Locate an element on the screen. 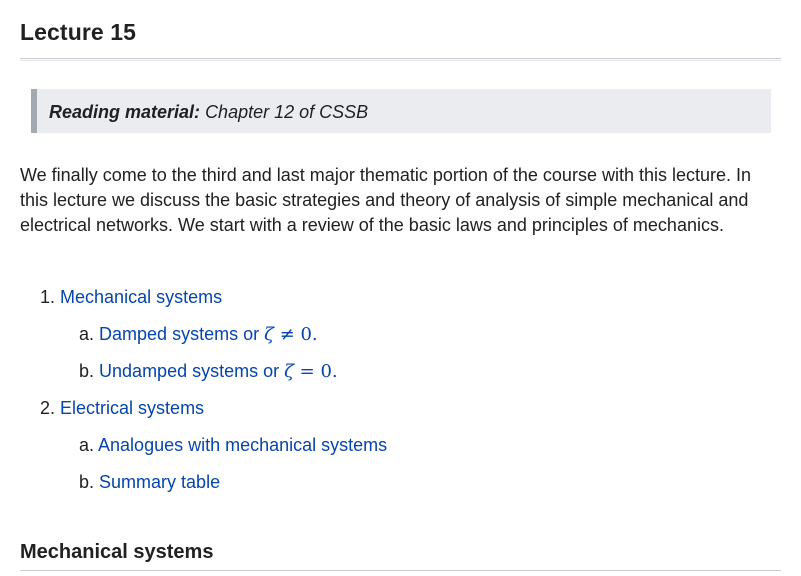 The height and width of the screenshot is (576, 801). link-text: Undamped systems or is located at coordinates (189, 371).